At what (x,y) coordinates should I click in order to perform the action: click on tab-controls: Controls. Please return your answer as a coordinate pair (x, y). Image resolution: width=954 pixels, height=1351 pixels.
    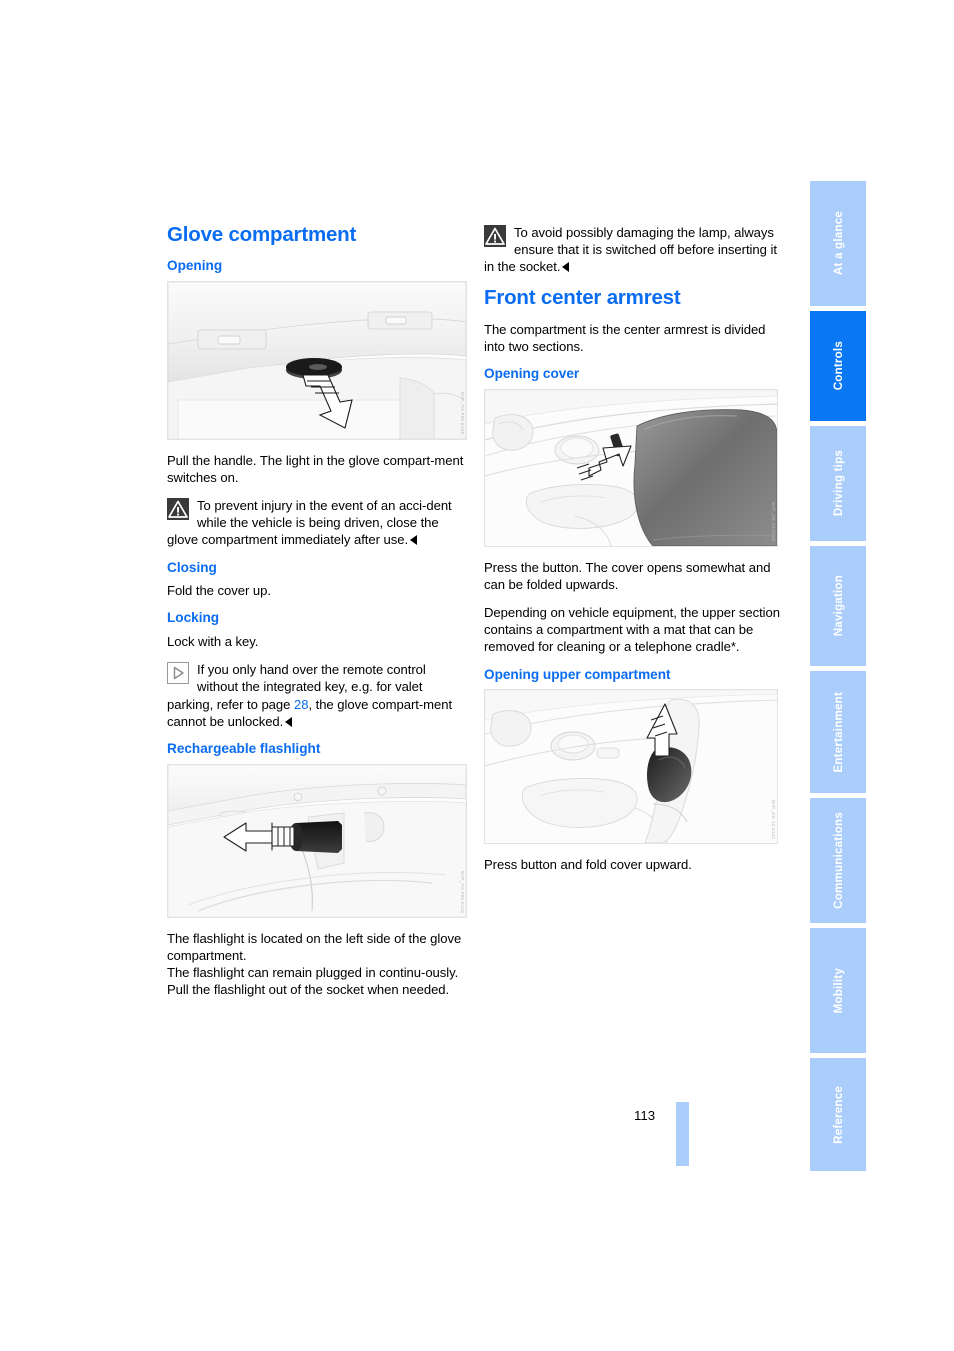
    Looking at the image, I should click on (838, 366).